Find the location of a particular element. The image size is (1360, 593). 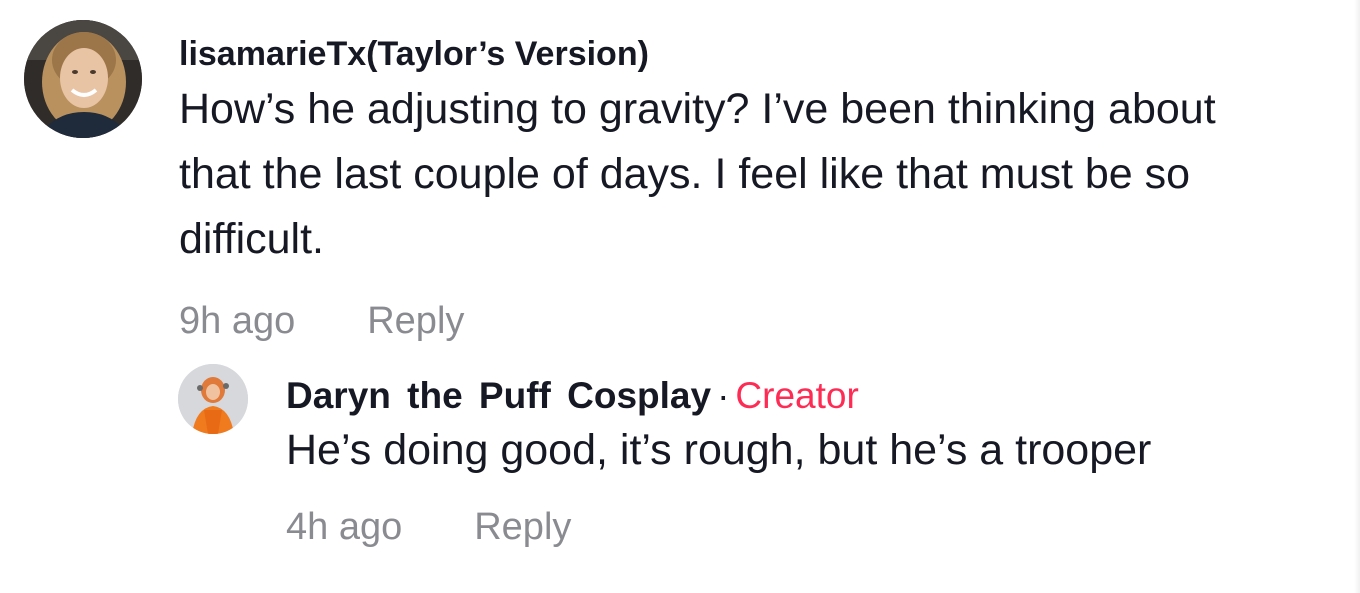

creator-avatar-photo-icon is located at coordinates (213, 399).